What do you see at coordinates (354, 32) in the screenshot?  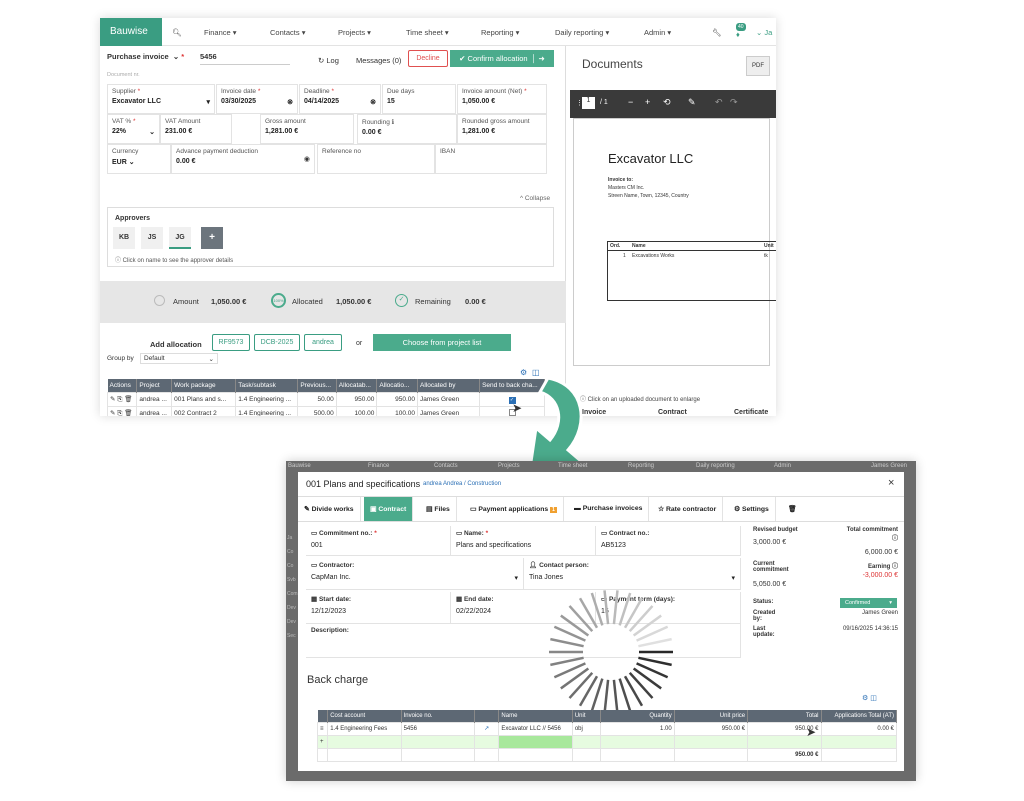 I see `menu-projects: Projects ▾` at bounding box center [354, 32].